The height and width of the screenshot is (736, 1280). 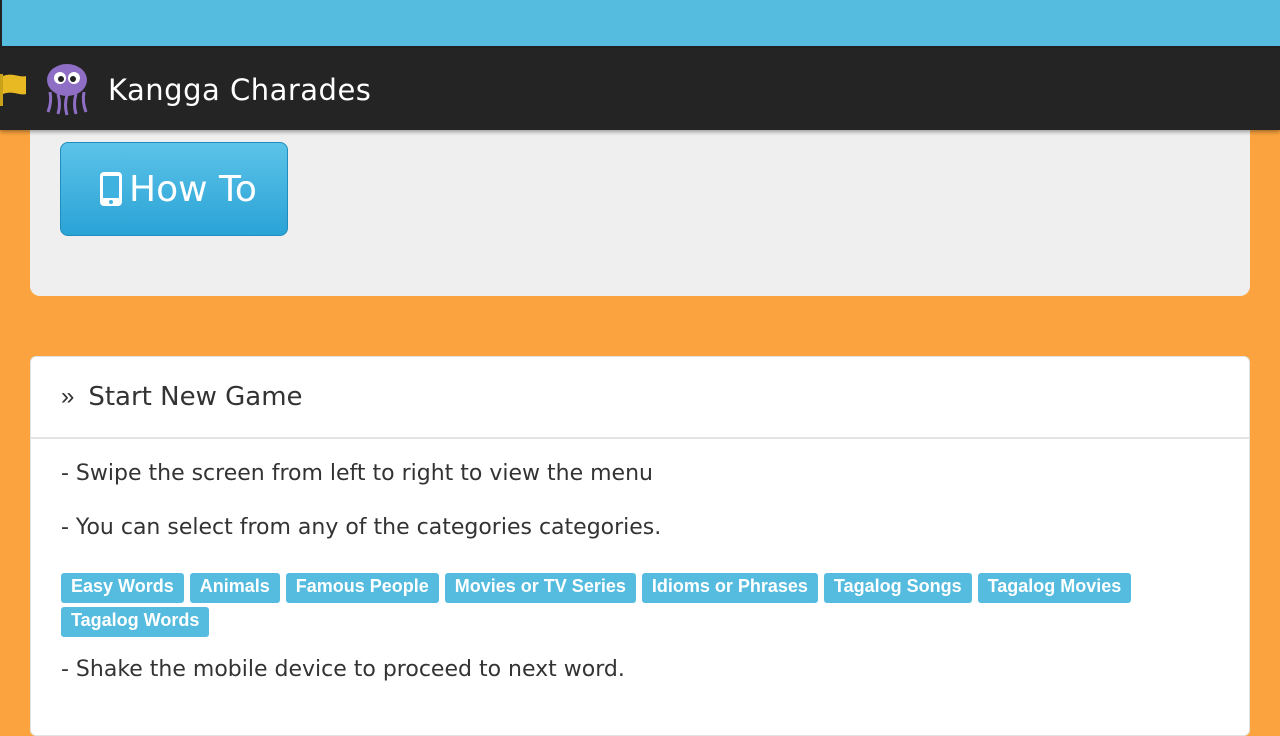 What do you see at coordinates (234, 588) in the screenshot?
I see `category-tag-animals: Animals` at bounding box center [234, 588].